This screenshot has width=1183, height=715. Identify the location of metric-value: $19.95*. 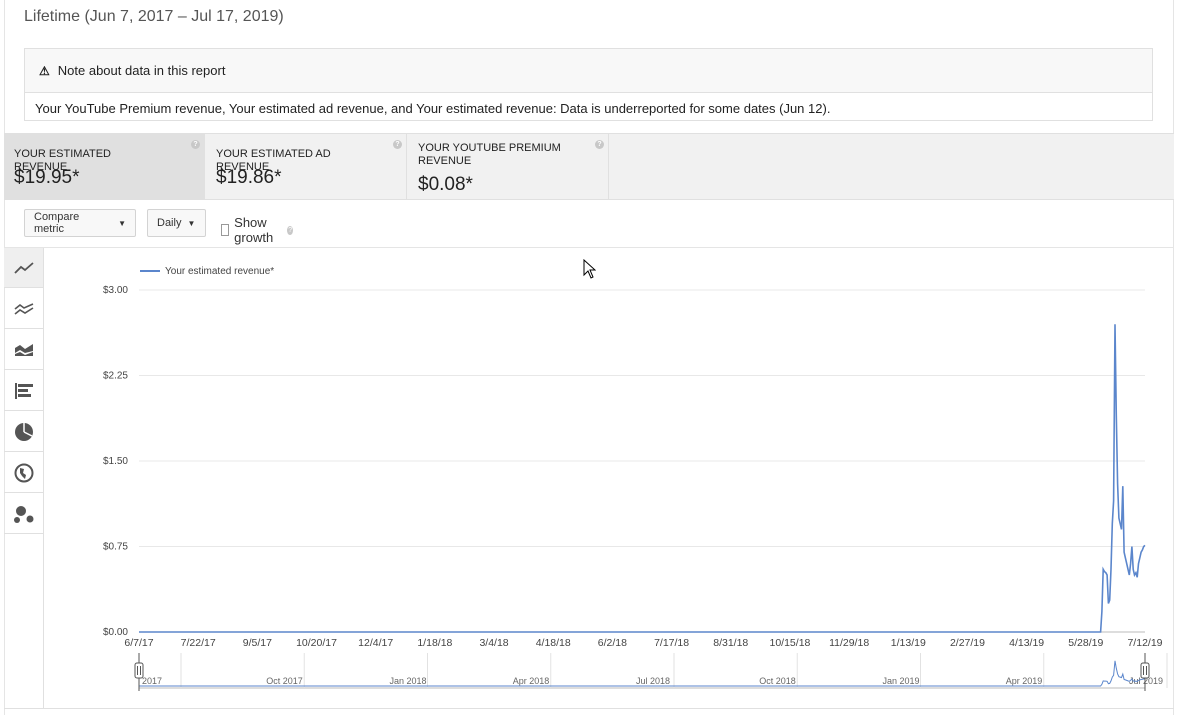
(47, 177).